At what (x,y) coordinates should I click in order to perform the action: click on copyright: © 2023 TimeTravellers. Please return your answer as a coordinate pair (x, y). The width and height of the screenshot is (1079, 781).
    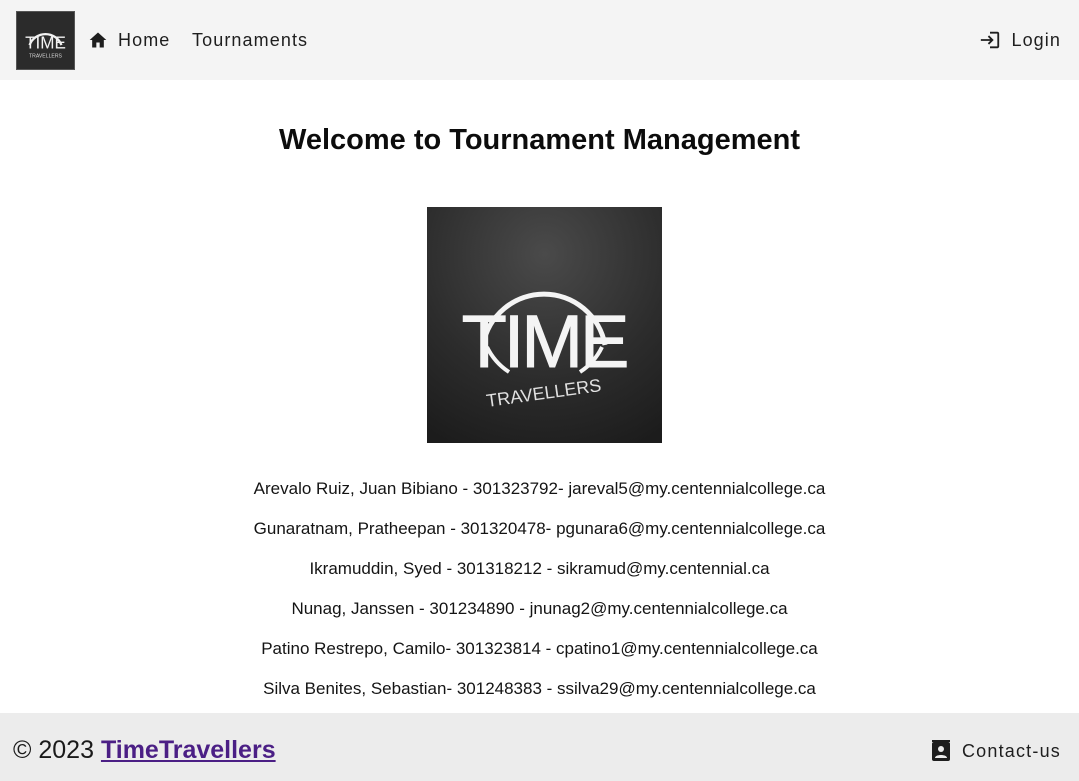
    Looking at the image, I should click on (144, 750).